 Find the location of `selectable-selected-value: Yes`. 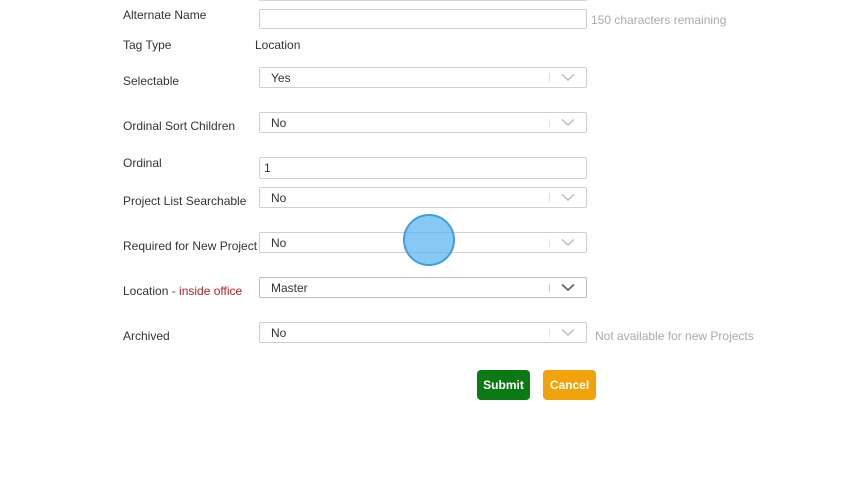

selectable-selected-value: Yes is located at coordinates (281, 78).